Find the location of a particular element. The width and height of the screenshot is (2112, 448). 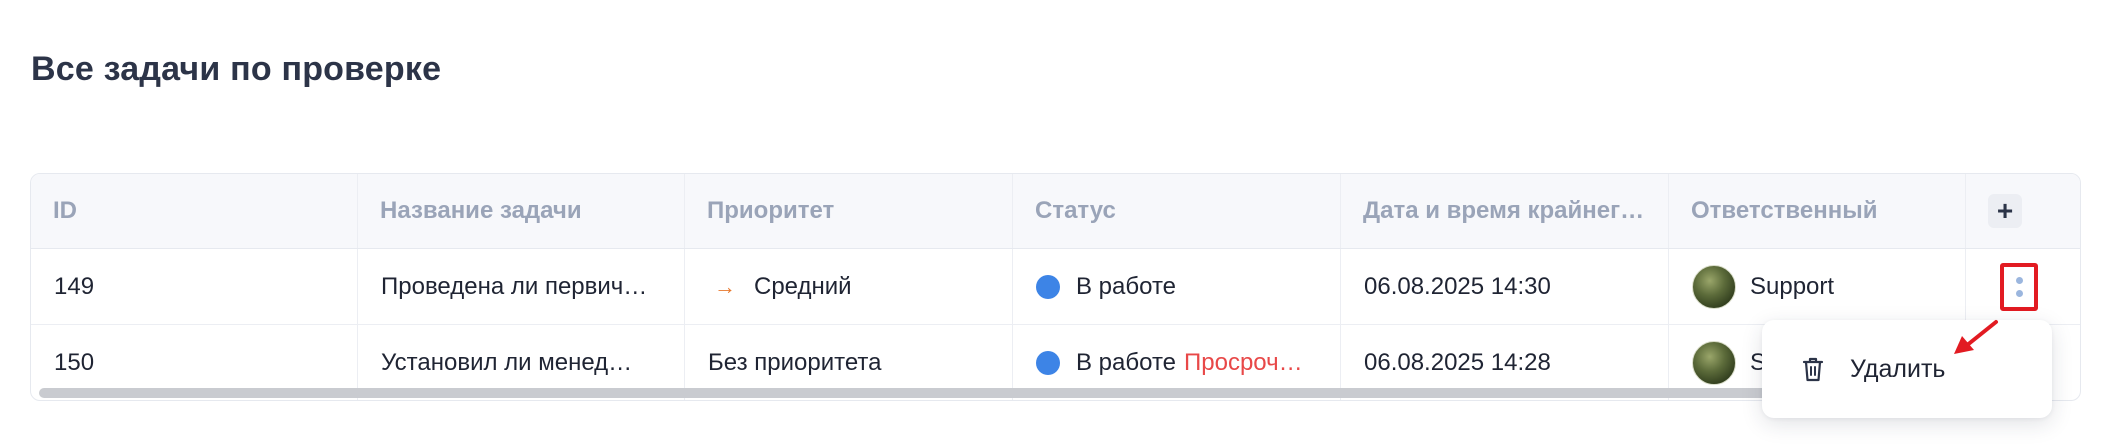

column-header-status: Статус is located at coordinates (1177, 211).